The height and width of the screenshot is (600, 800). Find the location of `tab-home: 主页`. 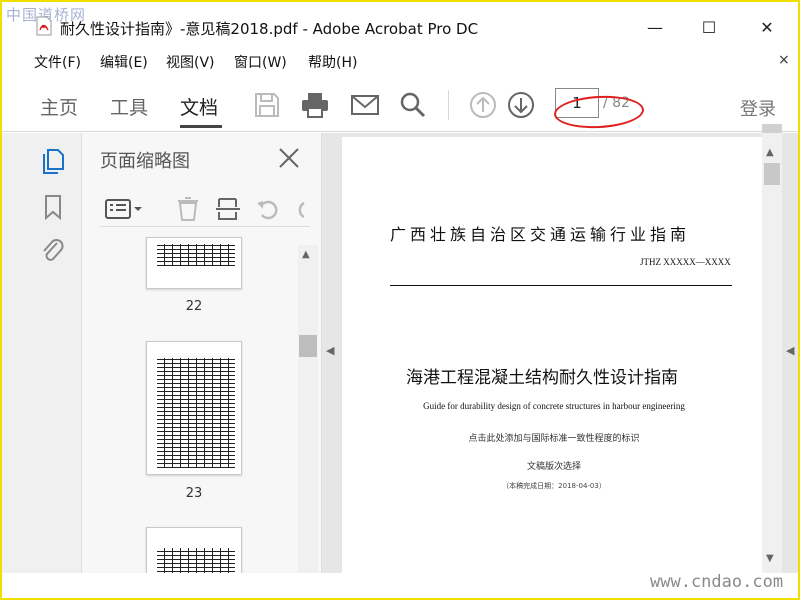

tab-home: 主页 is located at coordinates (59, 106).